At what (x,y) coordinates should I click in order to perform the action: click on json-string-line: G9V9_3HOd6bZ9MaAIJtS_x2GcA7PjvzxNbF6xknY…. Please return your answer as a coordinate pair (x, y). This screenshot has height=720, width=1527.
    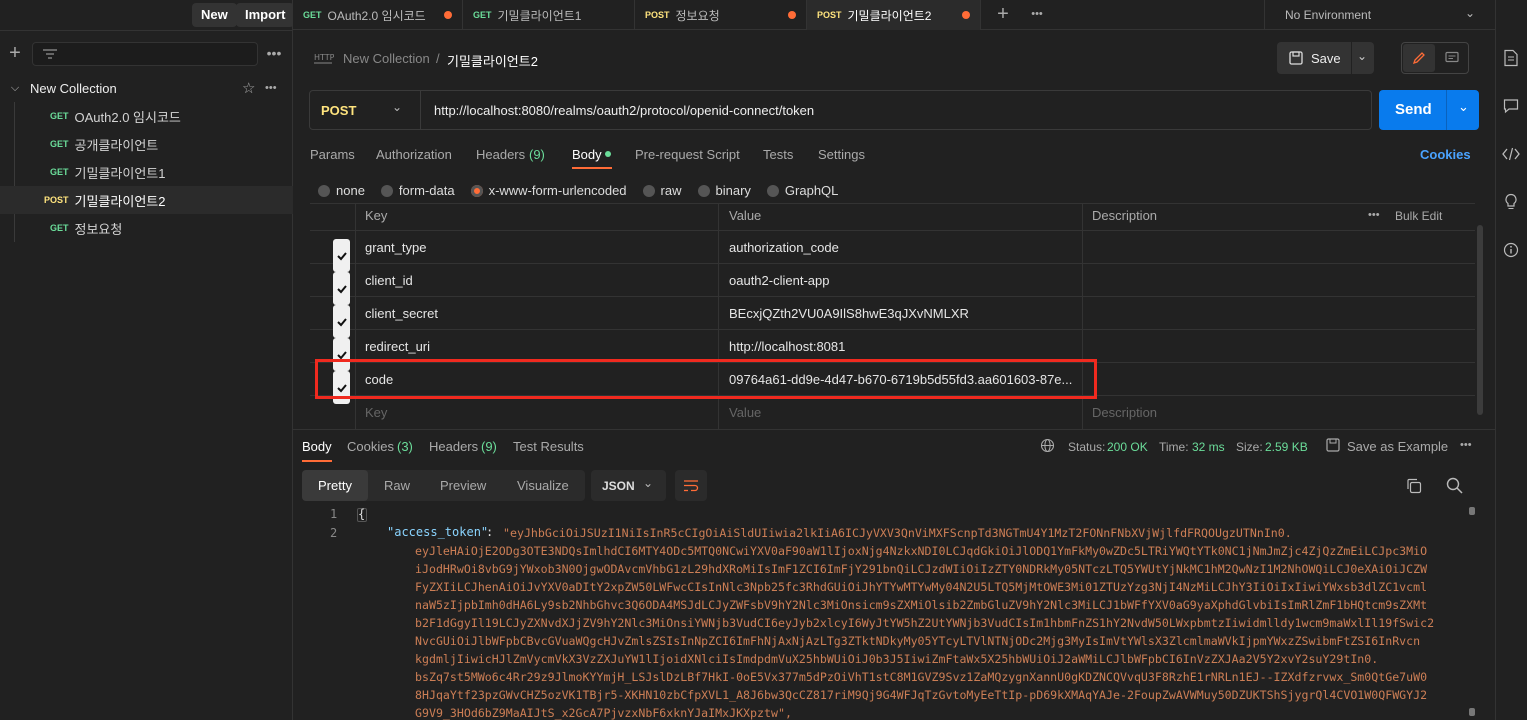
    Looking at the image, I should click on (603, 713).